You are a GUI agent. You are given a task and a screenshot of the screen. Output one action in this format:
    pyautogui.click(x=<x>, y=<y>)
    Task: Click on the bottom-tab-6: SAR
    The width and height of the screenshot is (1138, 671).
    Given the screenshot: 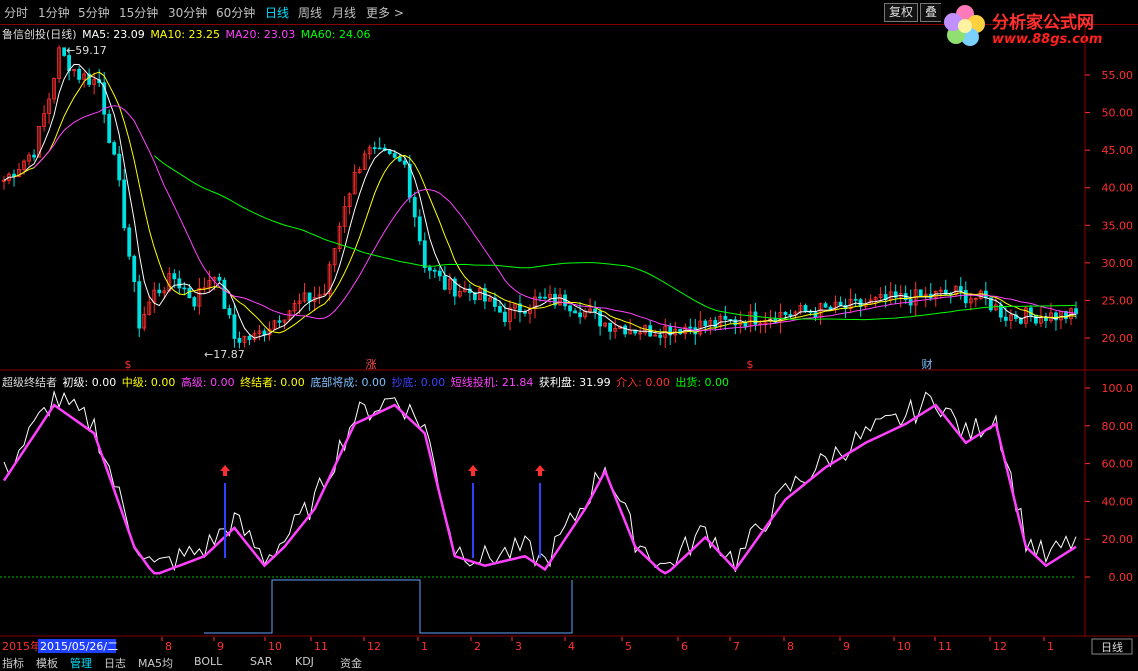 What is the action you would take?
    pyautogui.click(x=261, y=661)
    